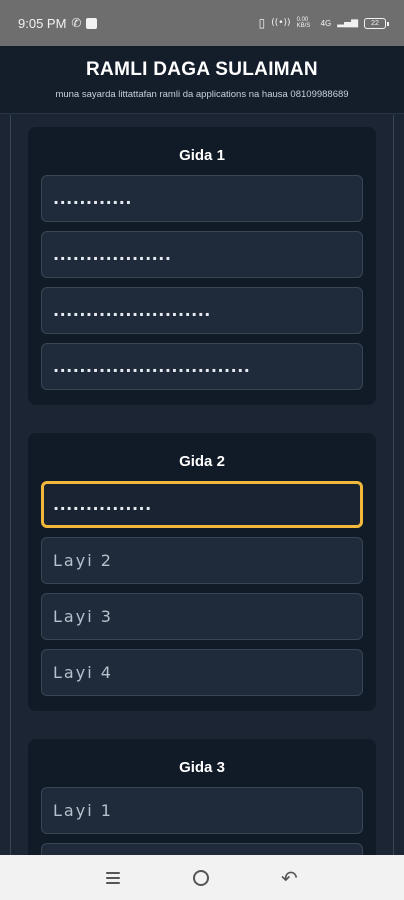 The image size is (404, 900). Describe the element at coordinates (202, 616) in the screenshot. I see `line-input-3: Layi 3` at that location.